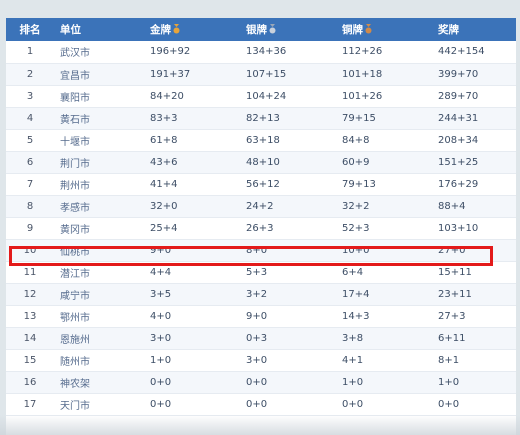  What do you see at coordinates (192, 360) in the screenshot?
I see `gold-cell: 1+0` at bounding box center [192, 360].